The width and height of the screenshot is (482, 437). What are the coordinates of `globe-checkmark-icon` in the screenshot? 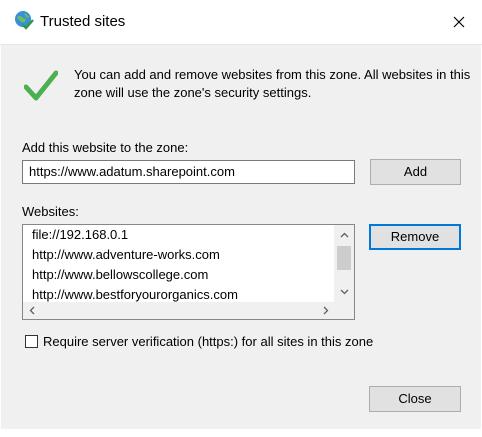 It's located at (24, 20).